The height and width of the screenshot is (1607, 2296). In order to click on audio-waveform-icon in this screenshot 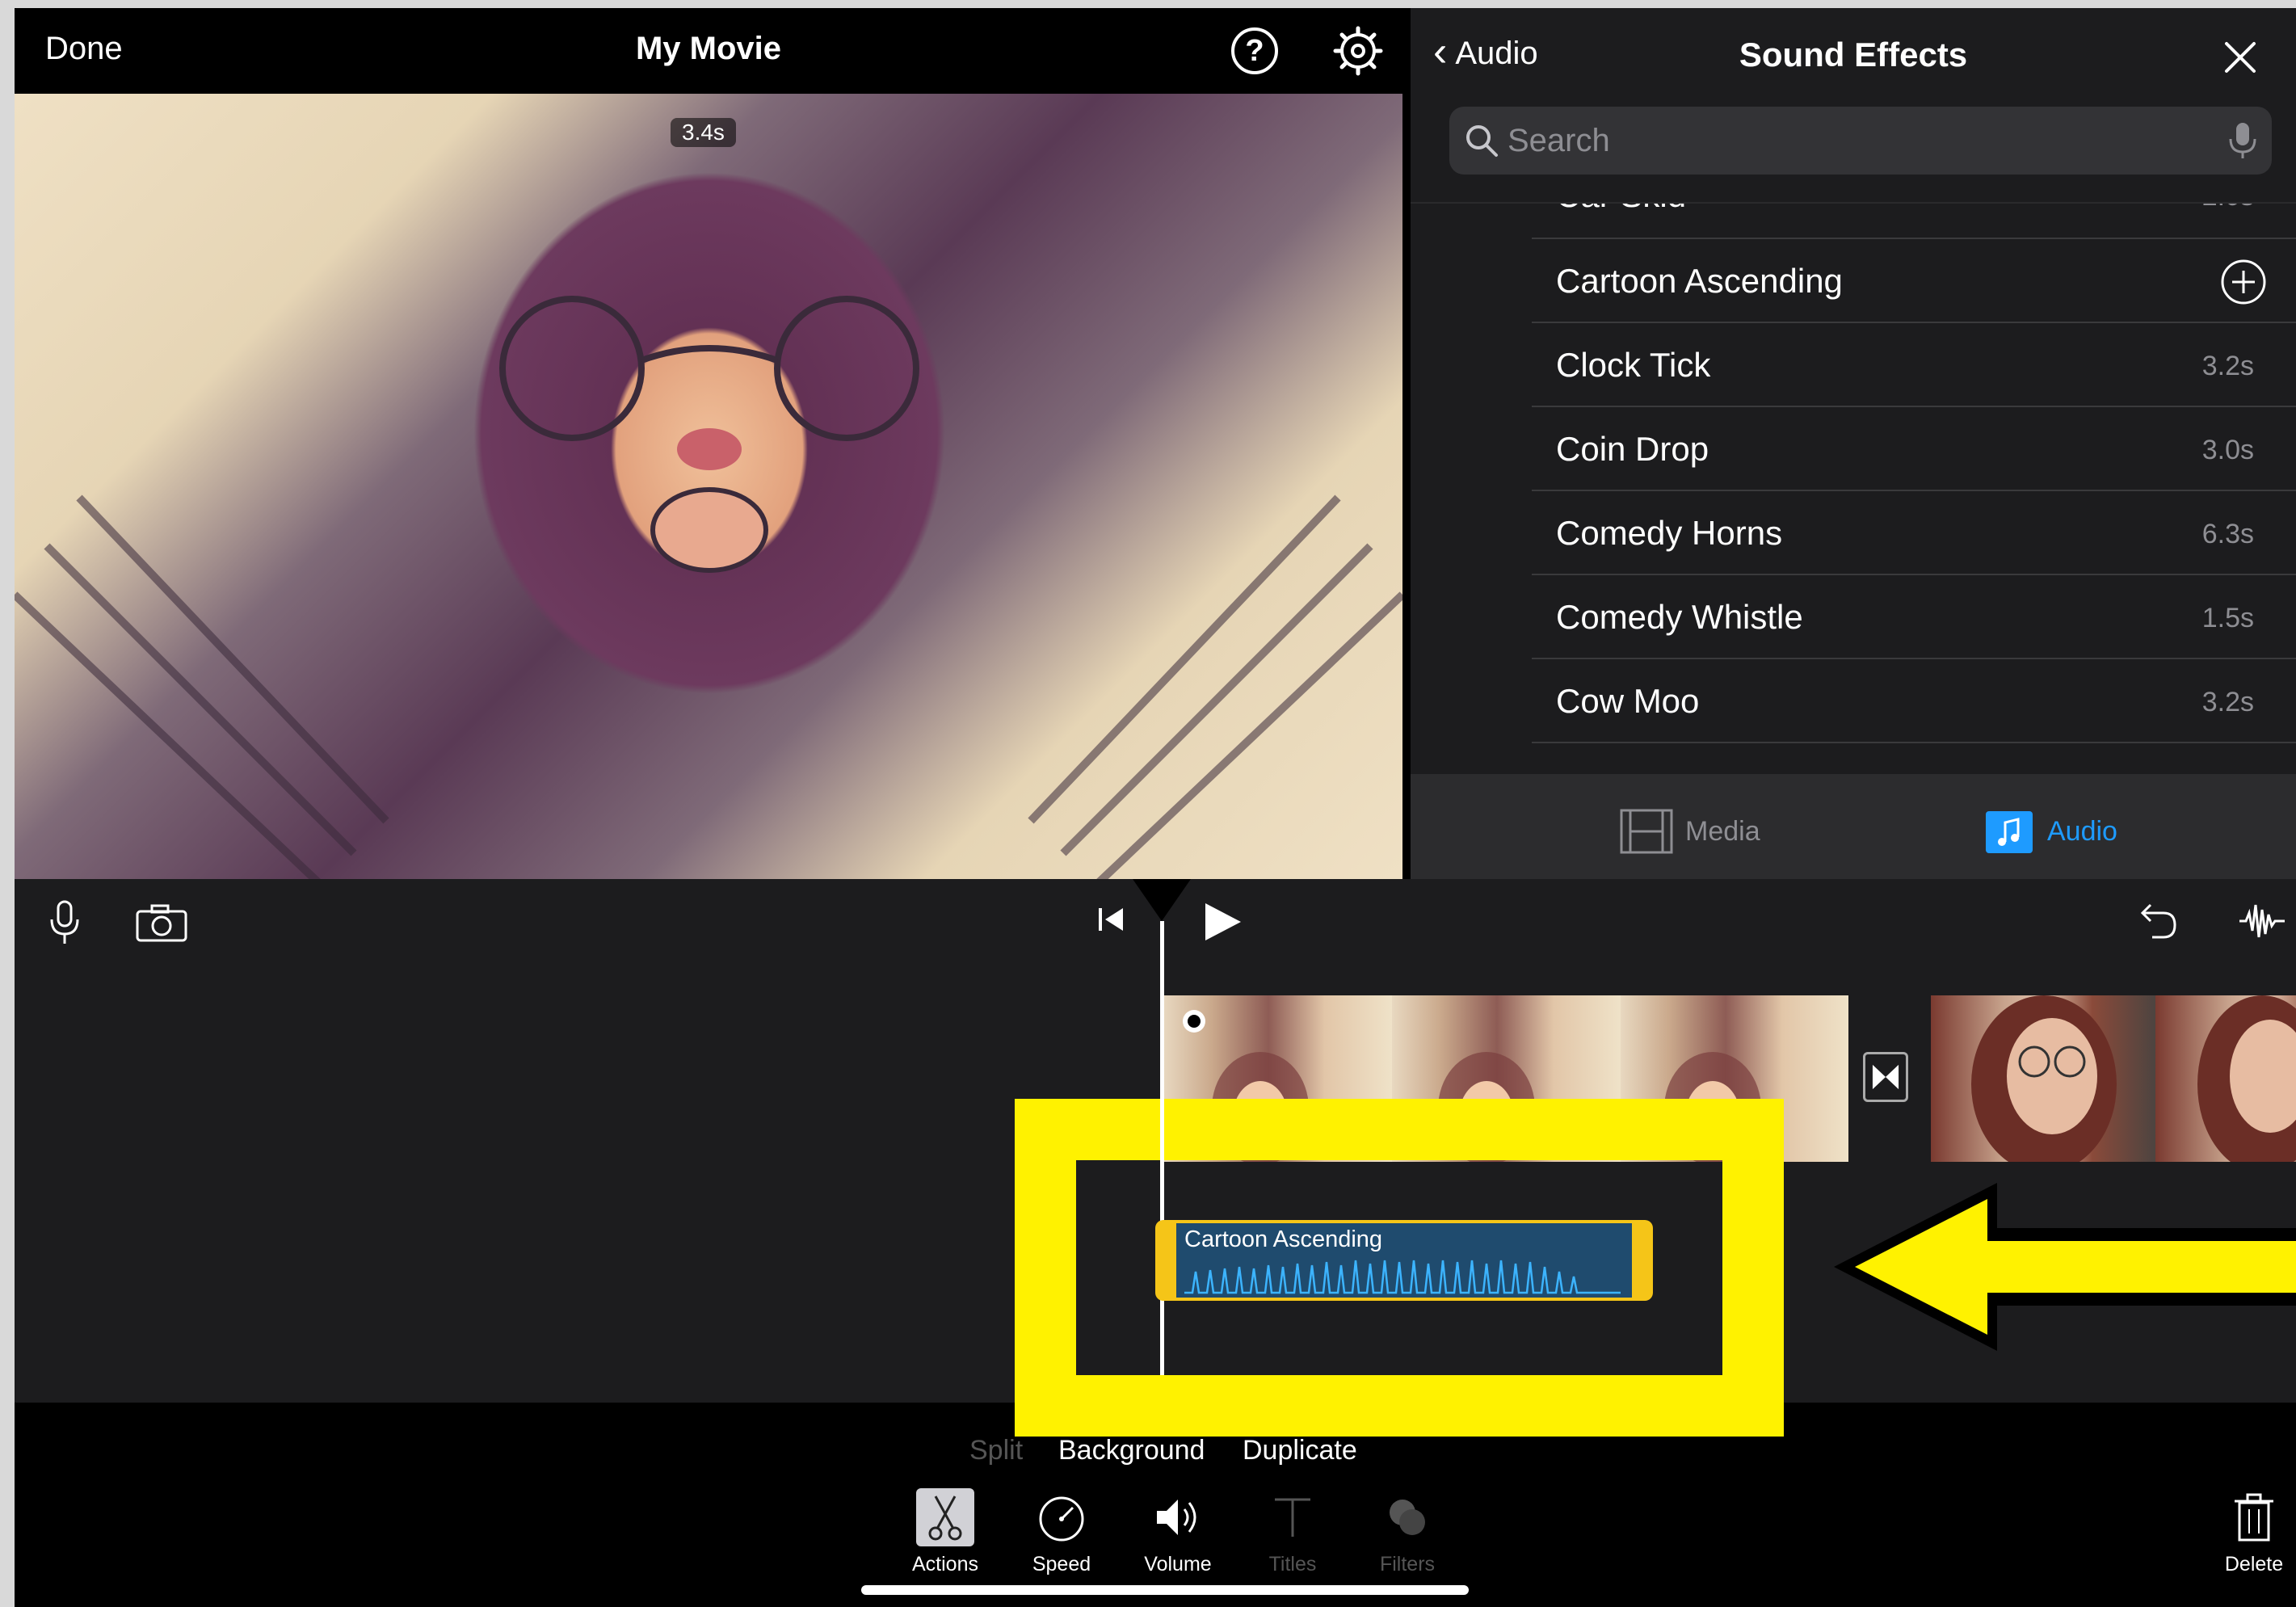, I will do `click(2262, 921)`.